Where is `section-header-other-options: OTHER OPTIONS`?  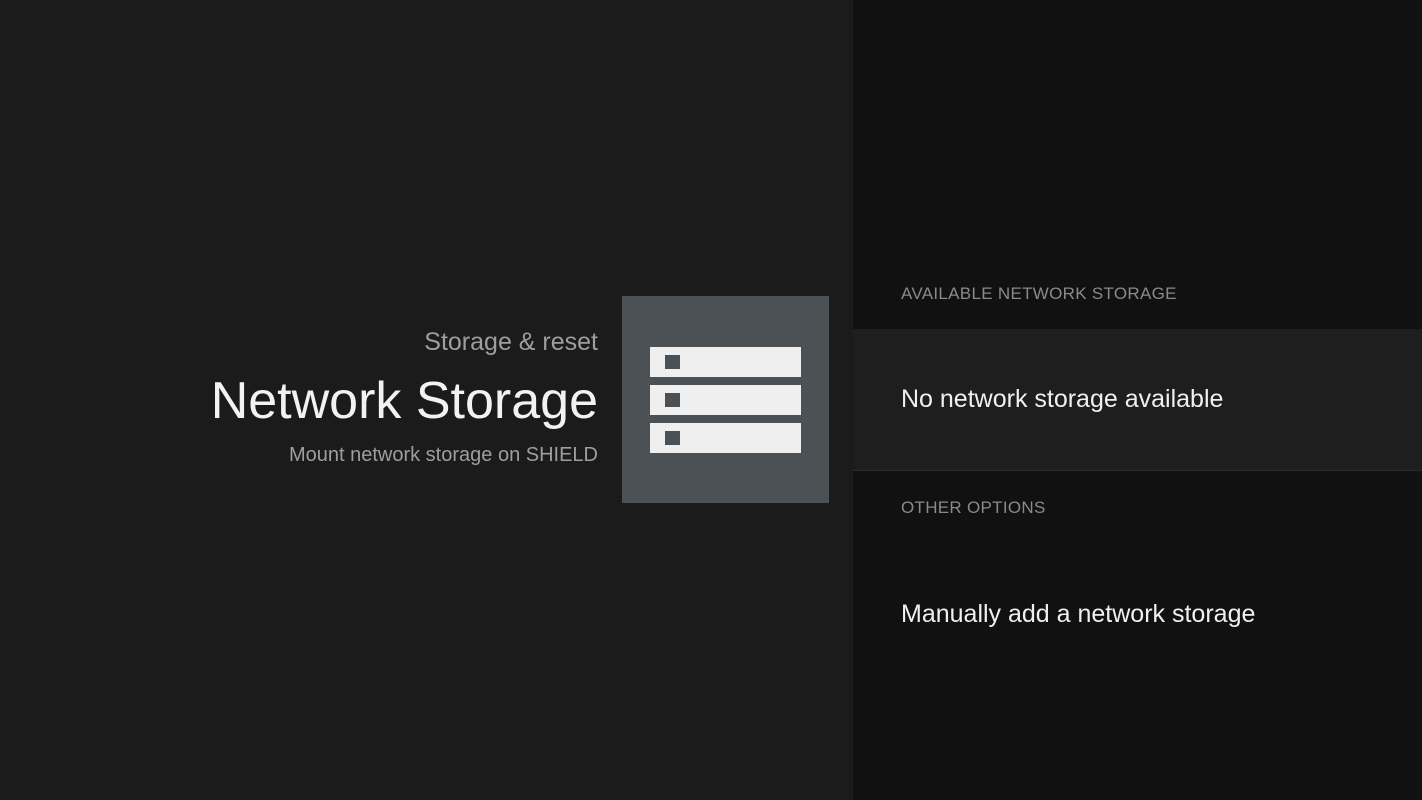
section-header-other-options: OTHER OPTIONS is located at coordinates (973, 507).